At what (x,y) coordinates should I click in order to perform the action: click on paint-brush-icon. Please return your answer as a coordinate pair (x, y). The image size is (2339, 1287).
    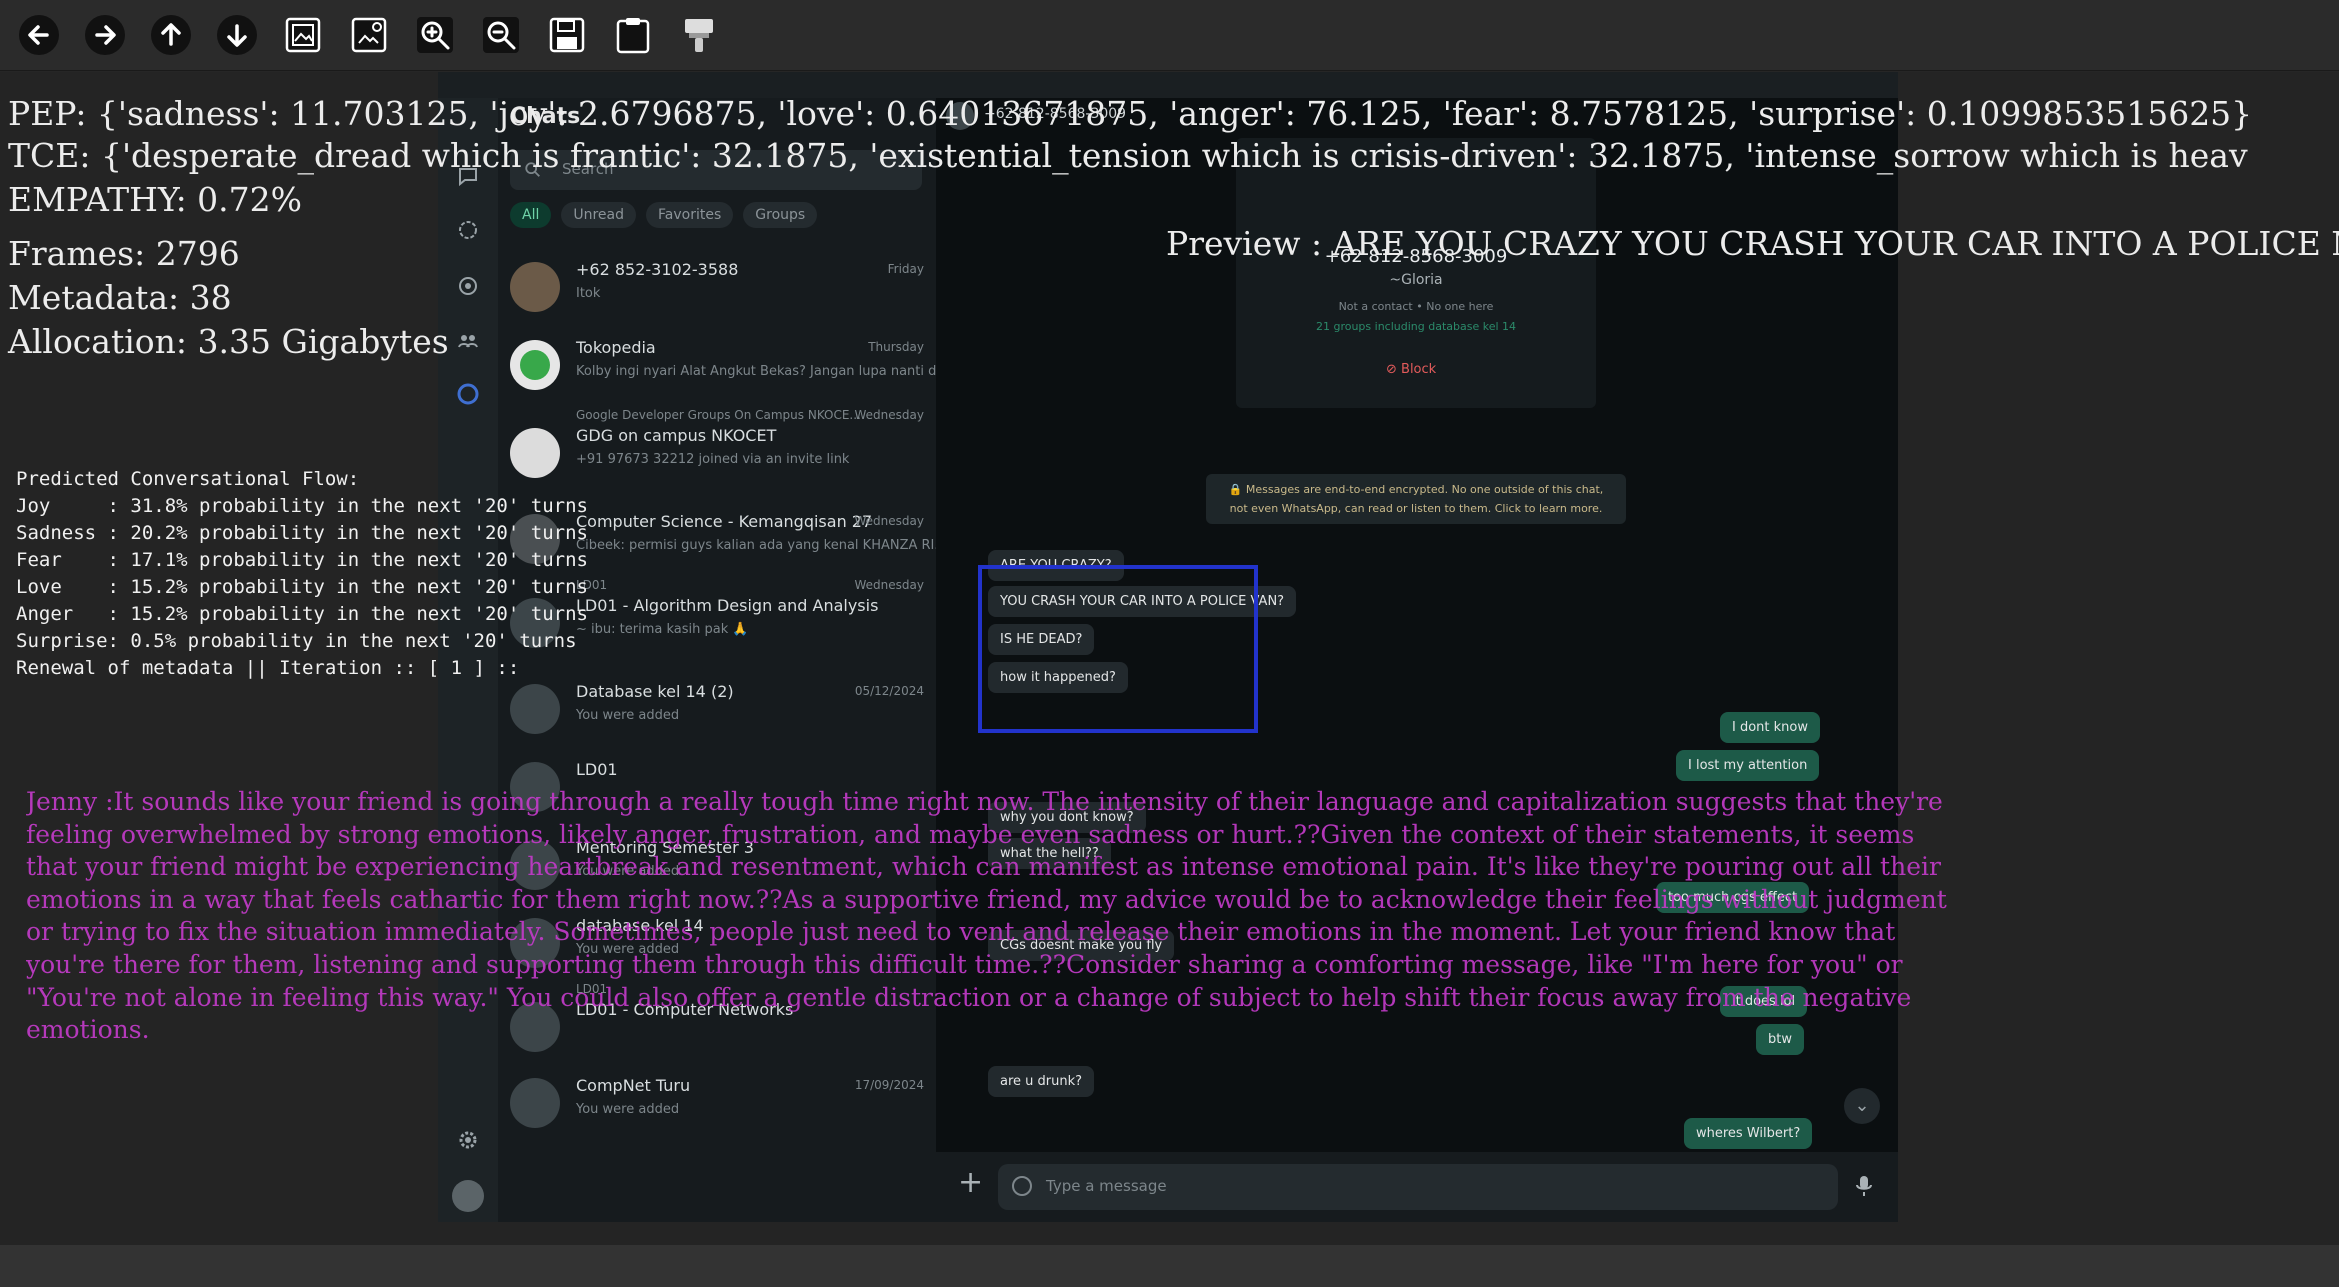
    Looking at the image, I should click on (699, 35).